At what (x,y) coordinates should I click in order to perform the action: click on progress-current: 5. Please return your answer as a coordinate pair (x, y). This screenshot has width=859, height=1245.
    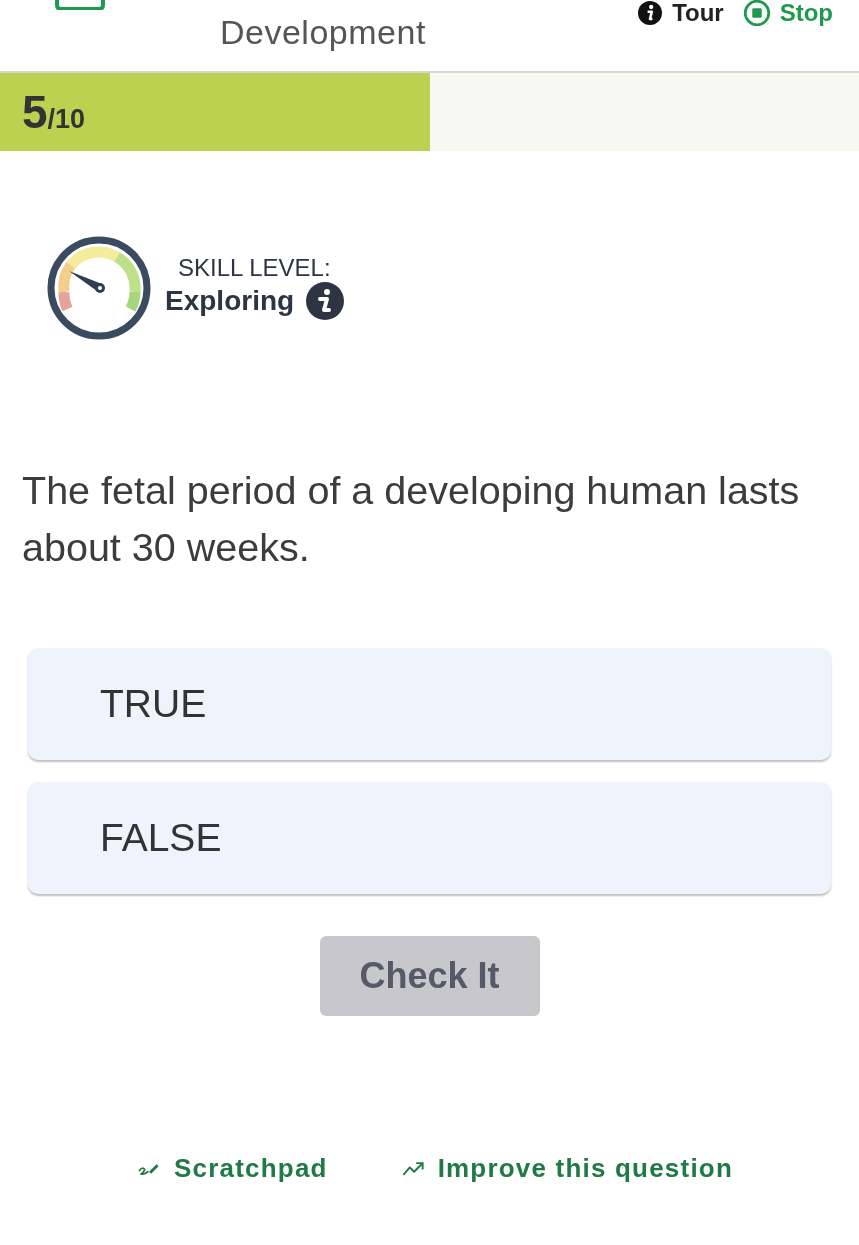
    Looking at the image, I should click on (35, 112).